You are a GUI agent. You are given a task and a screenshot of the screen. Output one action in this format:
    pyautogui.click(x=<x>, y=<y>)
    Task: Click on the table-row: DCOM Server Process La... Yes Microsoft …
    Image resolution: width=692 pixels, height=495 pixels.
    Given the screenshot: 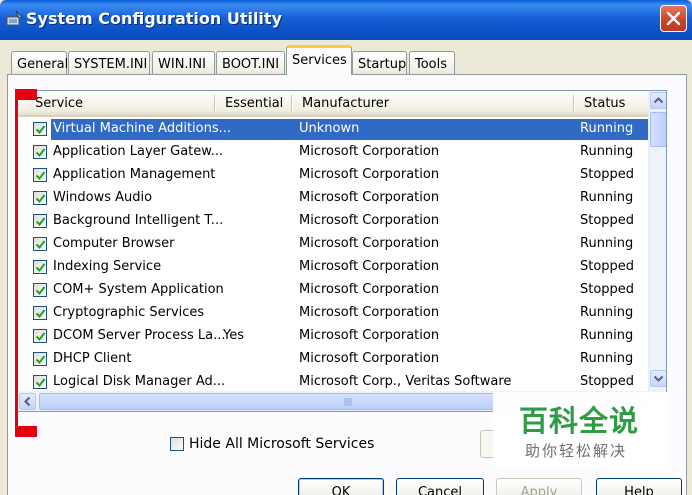 What is the action you would take?
    pyautogui.click(x=332, y=336)
    